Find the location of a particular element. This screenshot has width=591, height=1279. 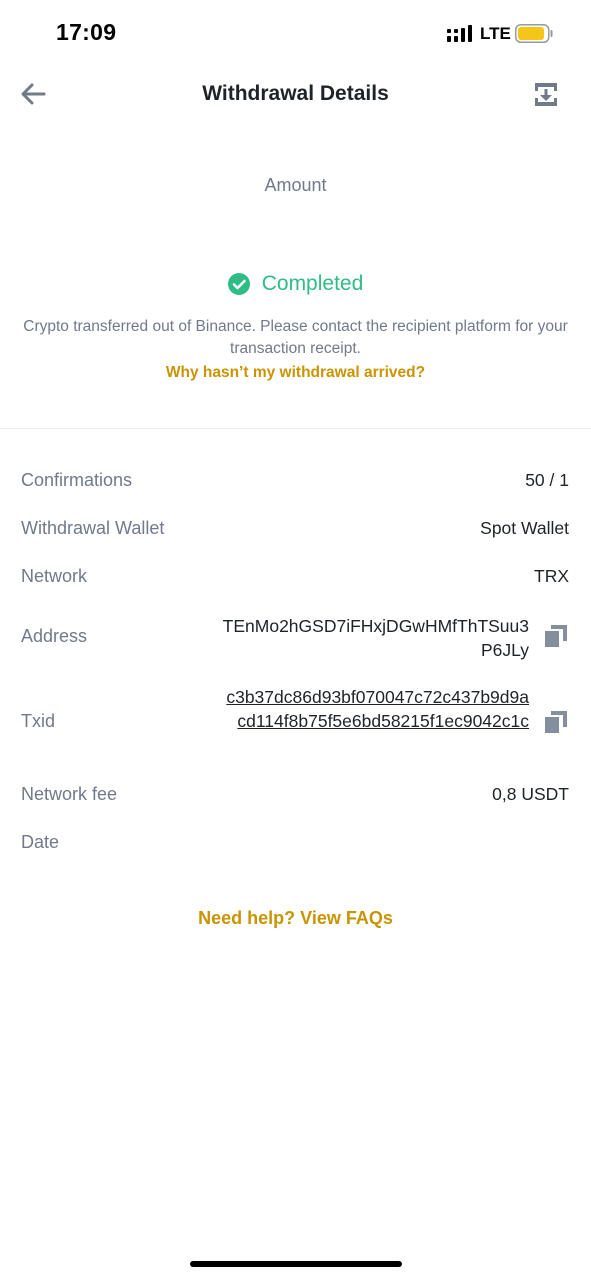

header: Withdrawal Details is located at coordinates (295, 95).